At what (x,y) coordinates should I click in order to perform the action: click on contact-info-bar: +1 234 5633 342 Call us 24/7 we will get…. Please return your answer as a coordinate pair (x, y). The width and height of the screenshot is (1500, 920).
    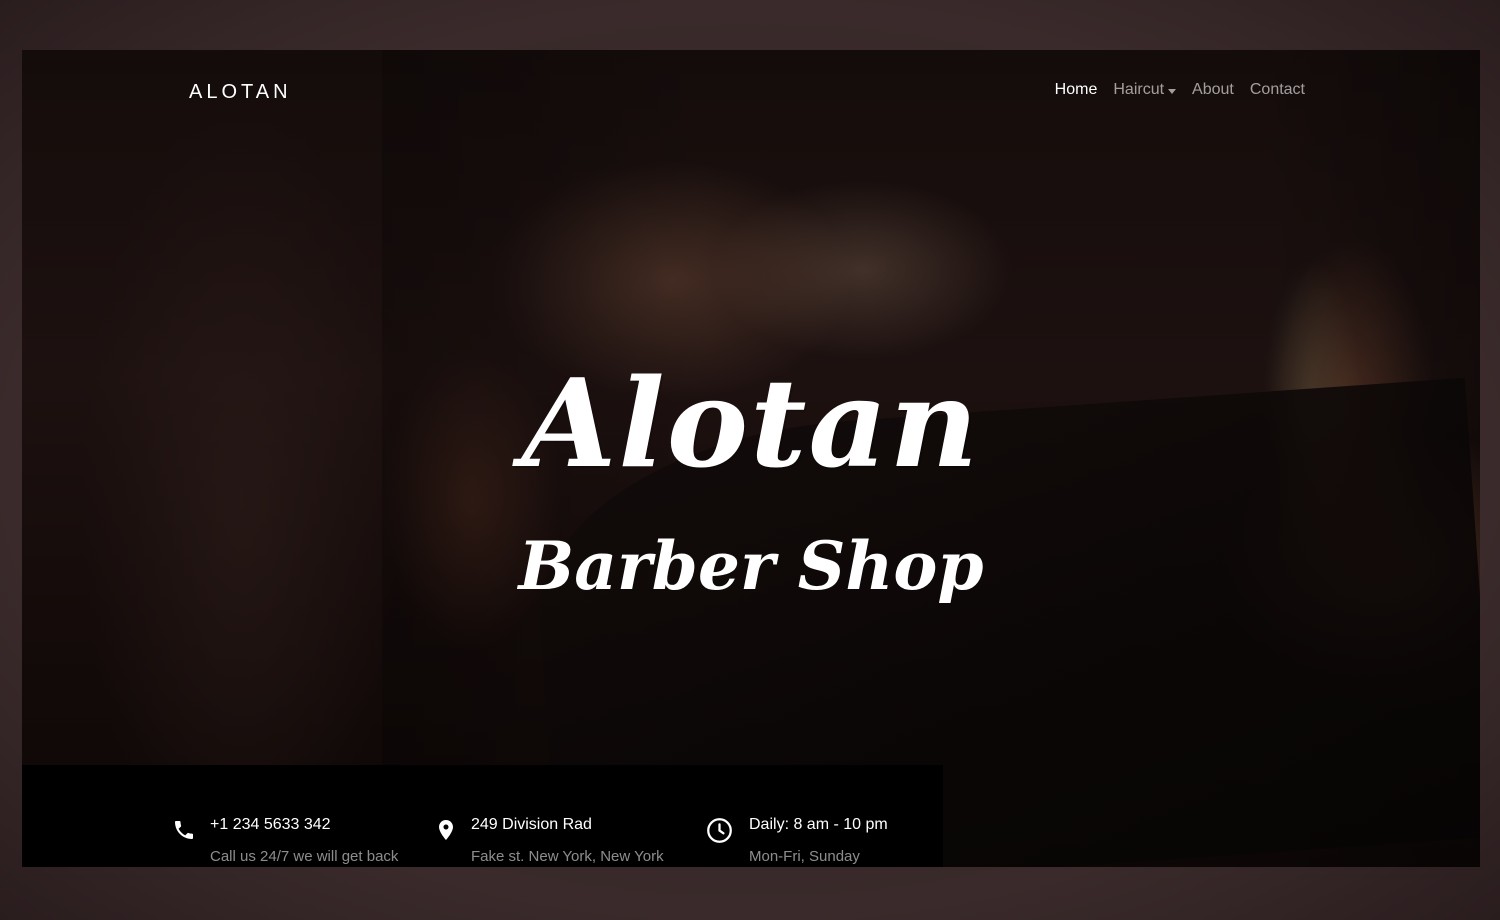
    Looking at the image, I should click on (482, 816).